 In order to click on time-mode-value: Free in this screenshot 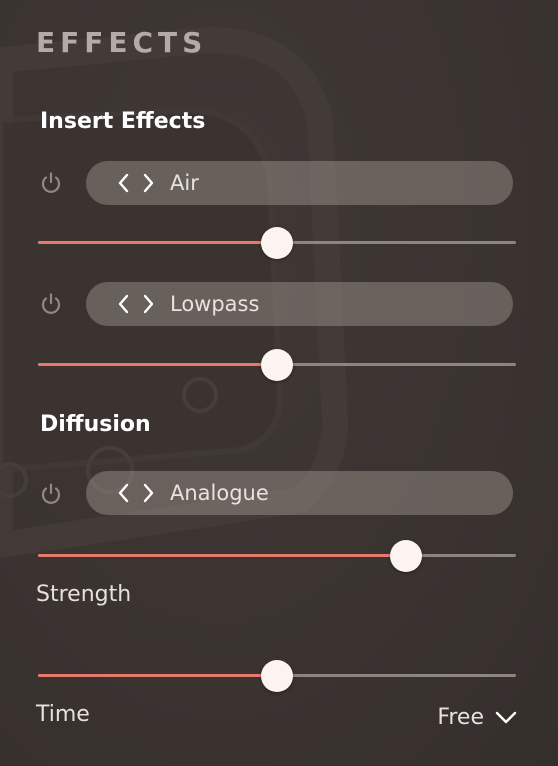, I will do `click(460, 717)`.